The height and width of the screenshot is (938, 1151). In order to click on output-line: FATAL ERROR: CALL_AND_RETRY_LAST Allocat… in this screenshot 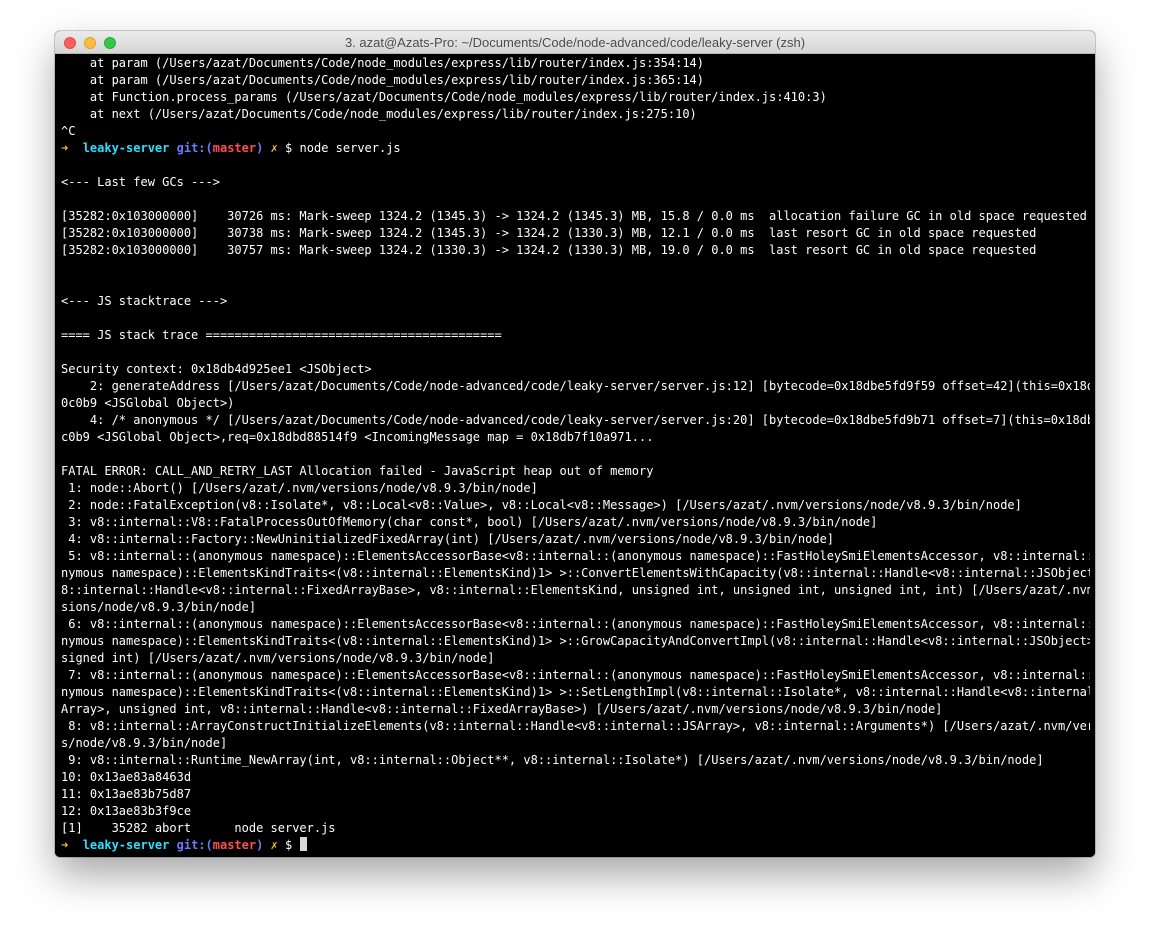, I will do `click(357, 471)`.